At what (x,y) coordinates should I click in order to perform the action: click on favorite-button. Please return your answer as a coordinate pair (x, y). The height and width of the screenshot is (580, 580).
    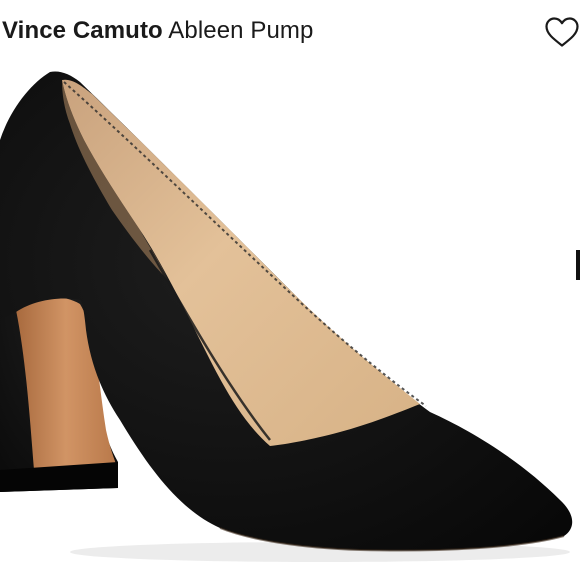
    Looking at the image, I should click on (562, 32).